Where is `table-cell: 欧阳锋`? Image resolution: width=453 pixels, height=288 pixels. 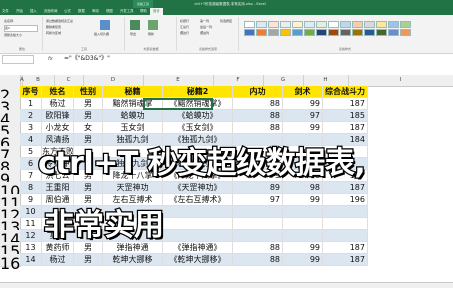
table-cell: 欧阳锋 is located at coordinates (58, 116).